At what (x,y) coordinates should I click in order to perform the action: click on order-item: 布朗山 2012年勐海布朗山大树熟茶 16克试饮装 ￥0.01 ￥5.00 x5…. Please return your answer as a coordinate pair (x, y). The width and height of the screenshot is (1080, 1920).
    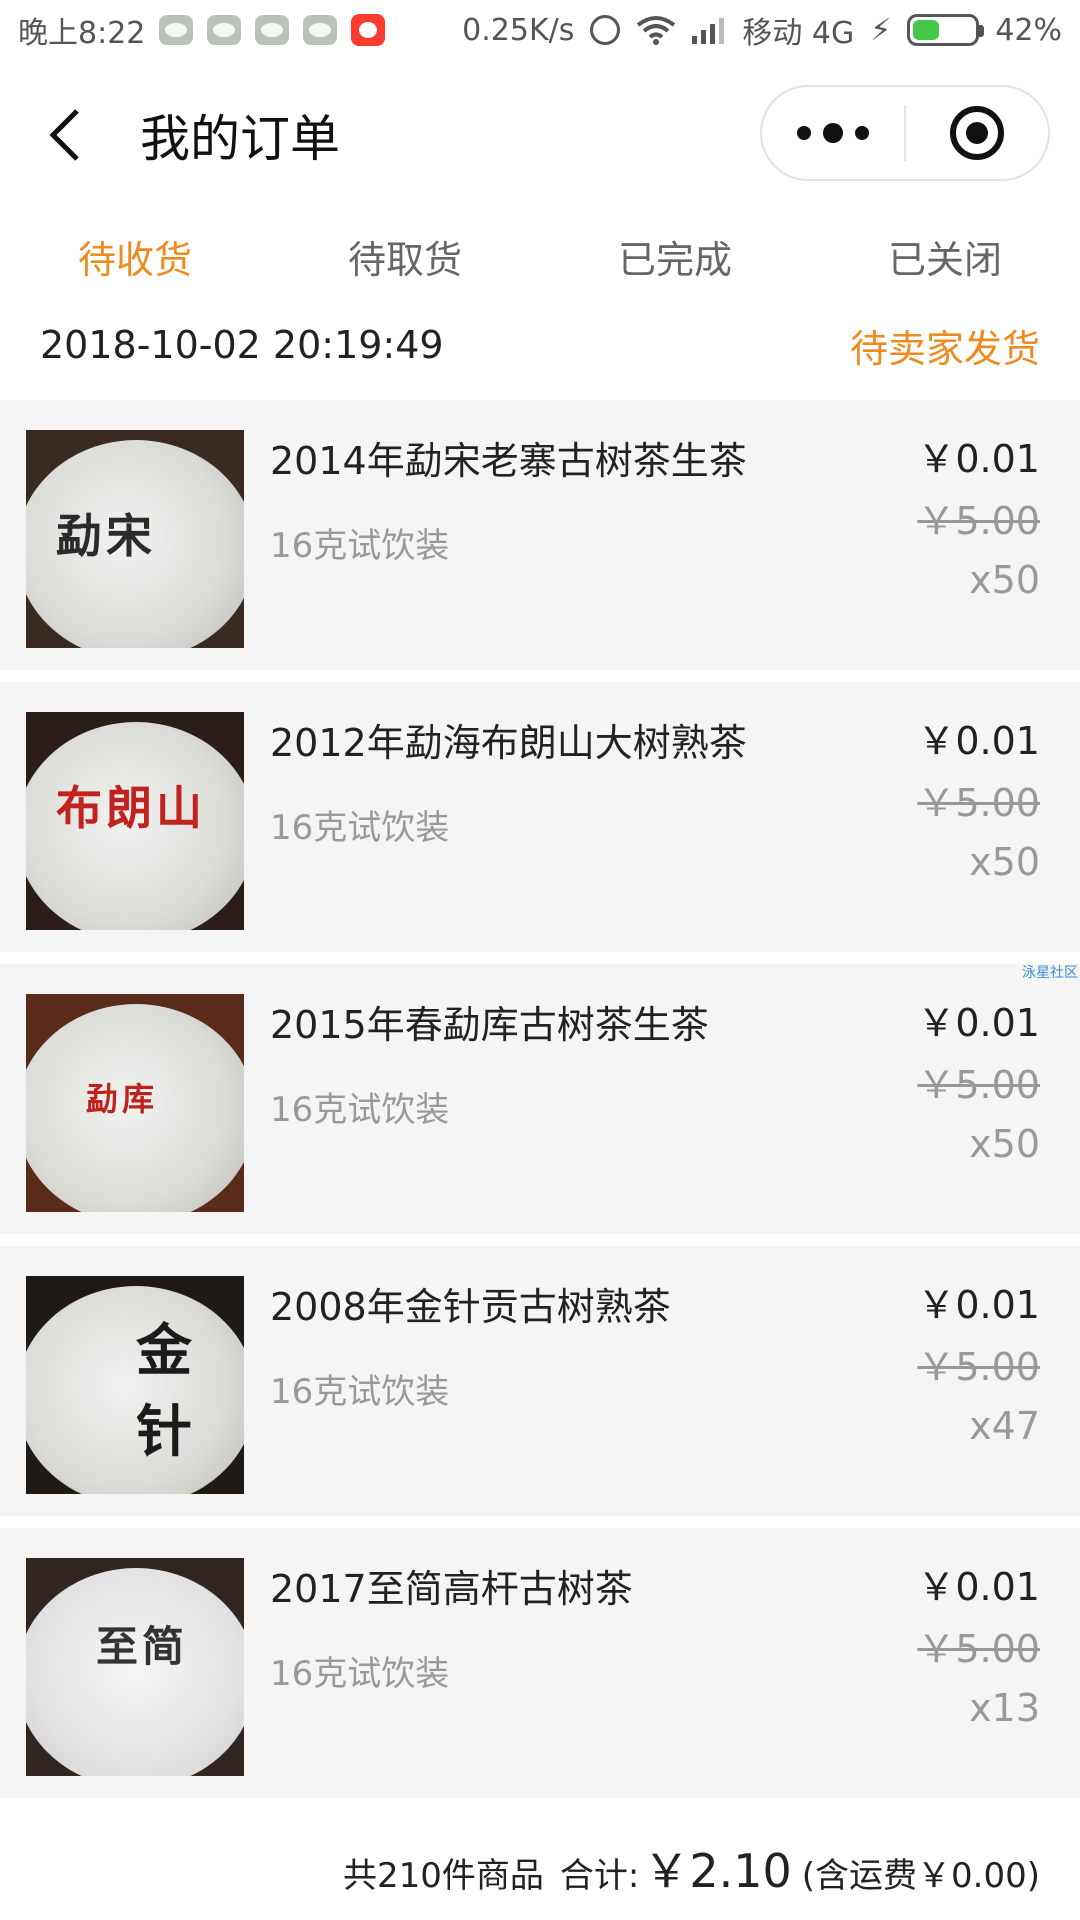
    Looking at the image, I should click on (540, 817).